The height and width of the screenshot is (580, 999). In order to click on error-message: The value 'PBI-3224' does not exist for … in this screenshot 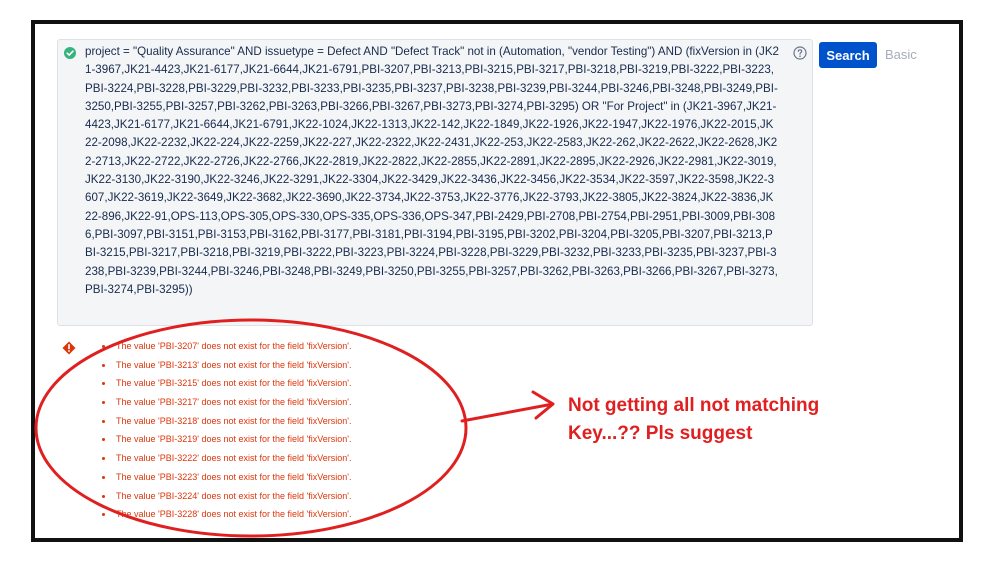, I will do `click(265, 496)`.